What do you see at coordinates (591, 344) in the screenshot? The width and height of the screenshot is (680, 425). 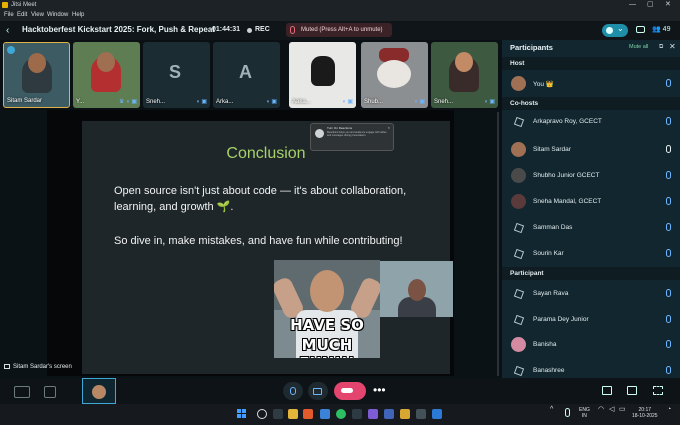 I see `participant-row: Banisha` at bounding box center [591, 344].